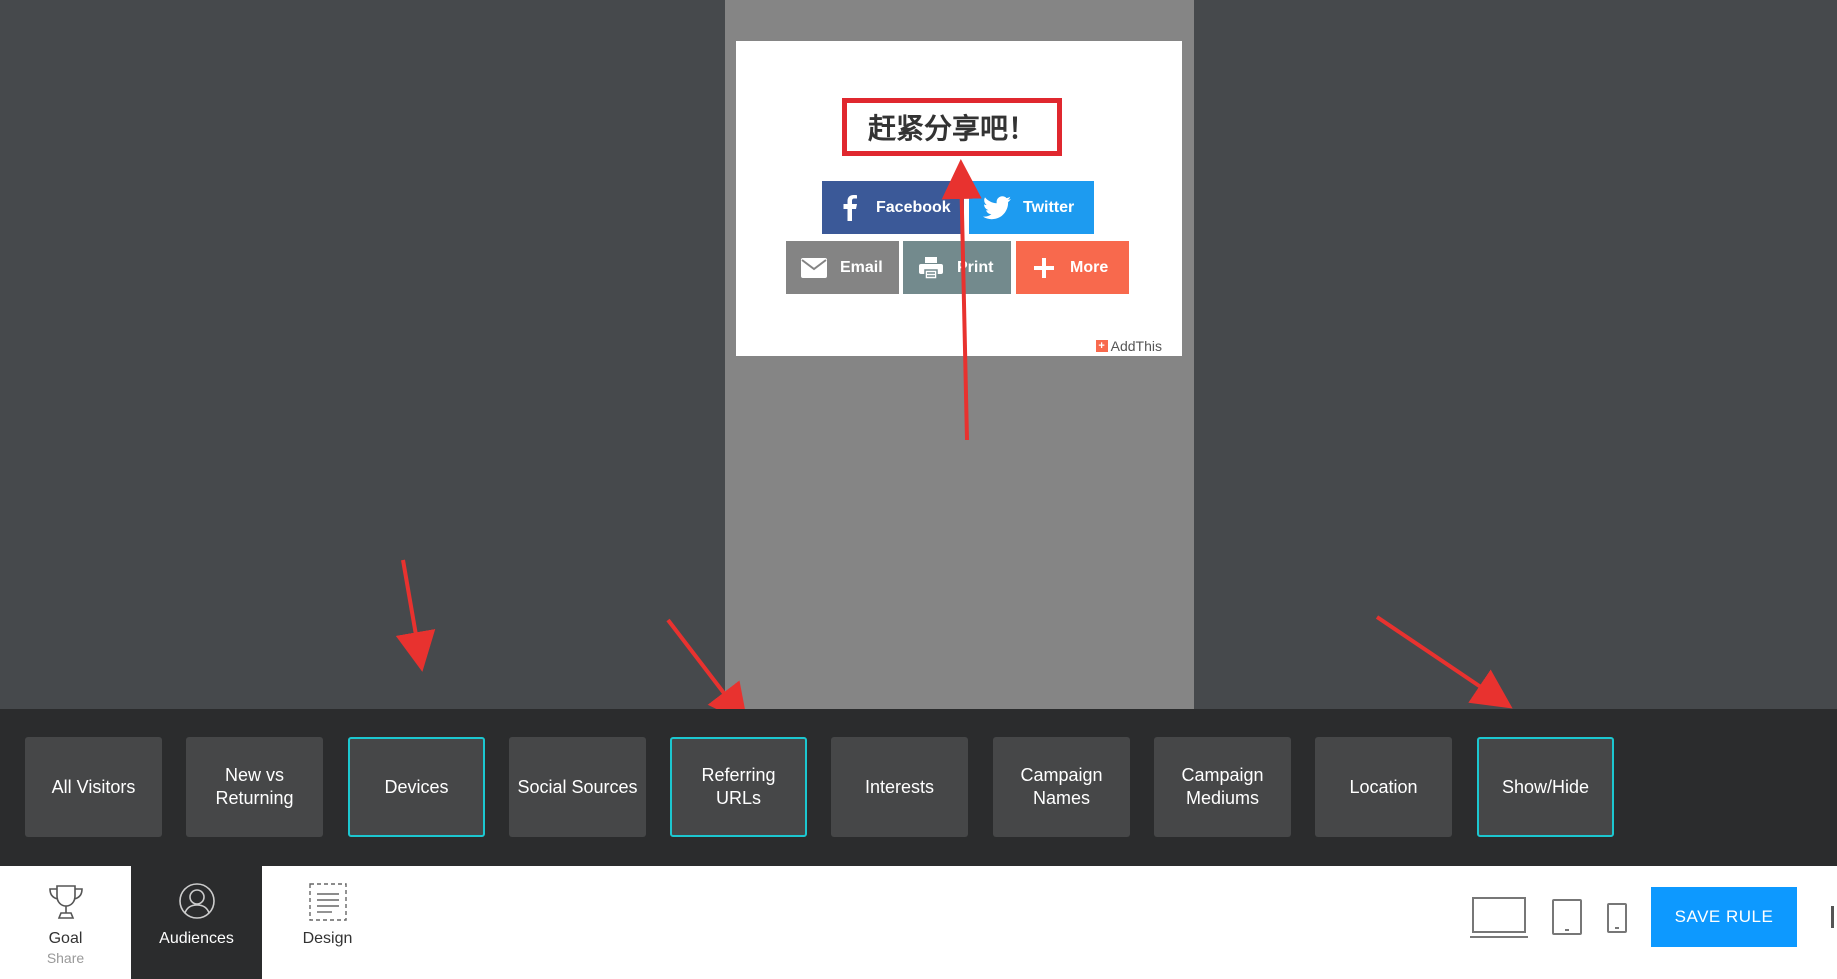 This screenshot has height=979, width=1837. What do you see at coordinates (1061, 787) in the screenshot?
I see `audience-tile-campaign-names: Campaign Names` at bounding box center [1061, 787].